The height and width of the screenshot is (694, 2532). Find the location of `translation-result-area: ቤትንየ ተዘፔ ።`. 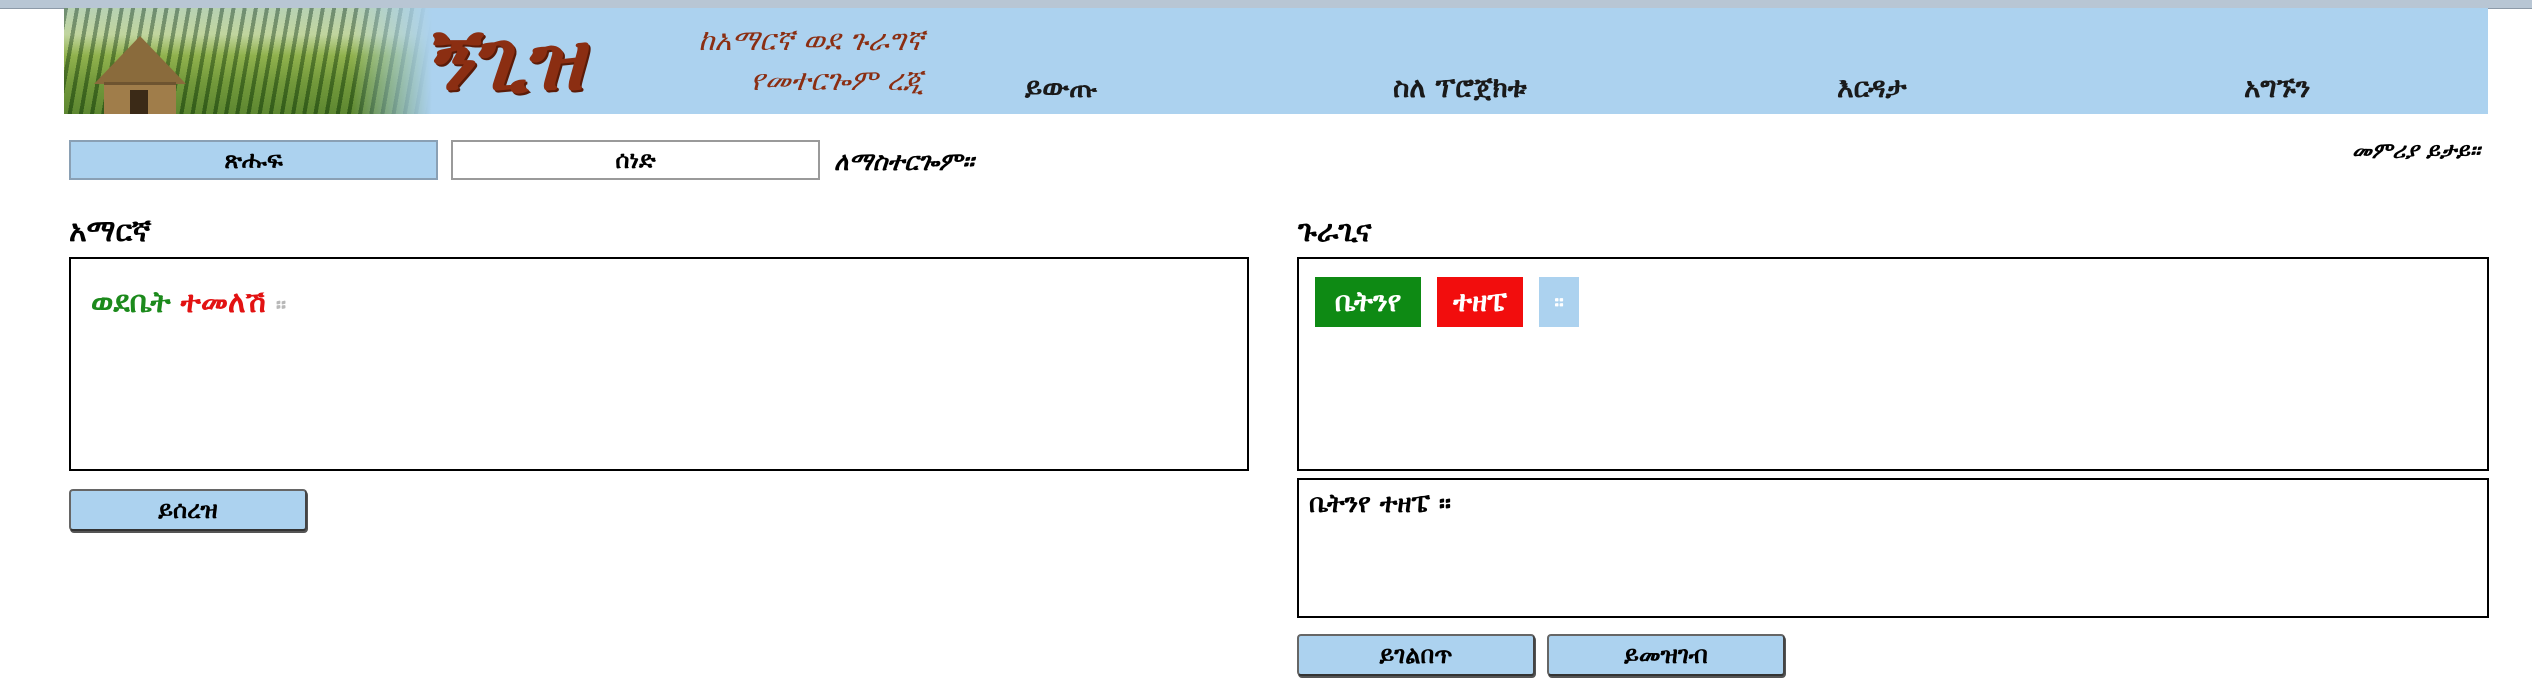

translation-result-area: ቤትንየ ተዘፔ ። is located at coordinates (1893, 548).